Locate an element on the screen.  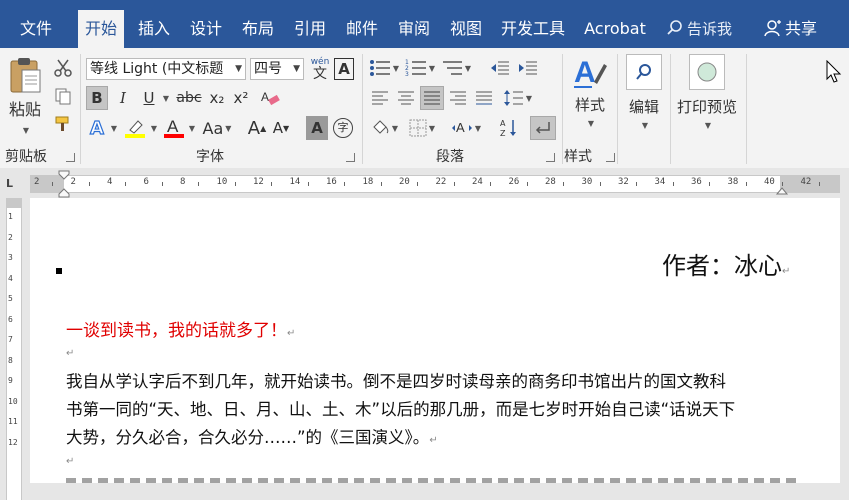
align-left-icon is located at coordinates (380, 98).